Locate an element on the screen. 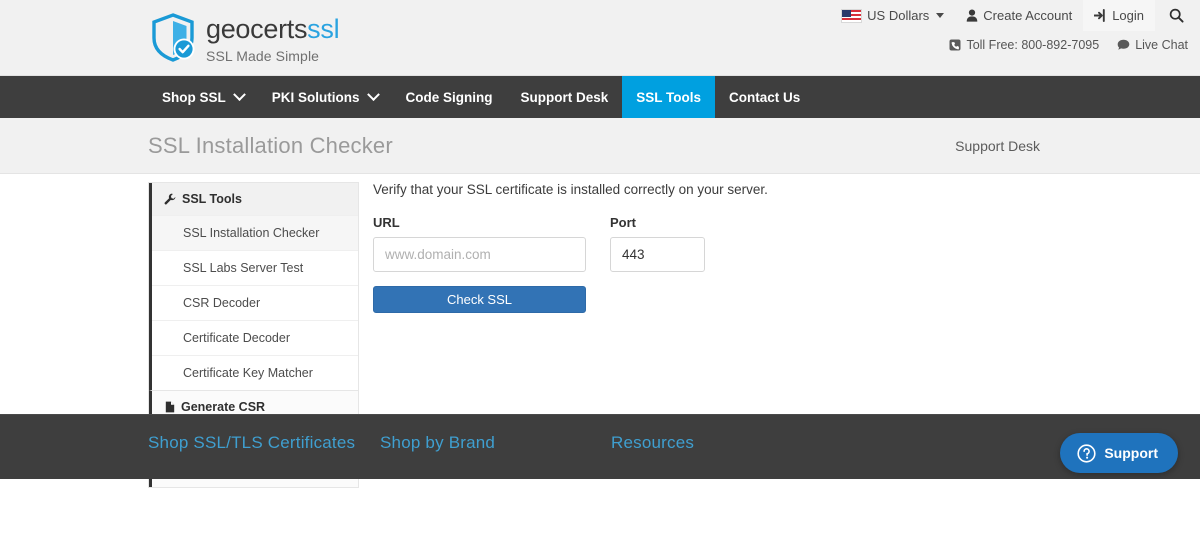  nav-label: PKI Solutions is located at coordinates (315, 97).